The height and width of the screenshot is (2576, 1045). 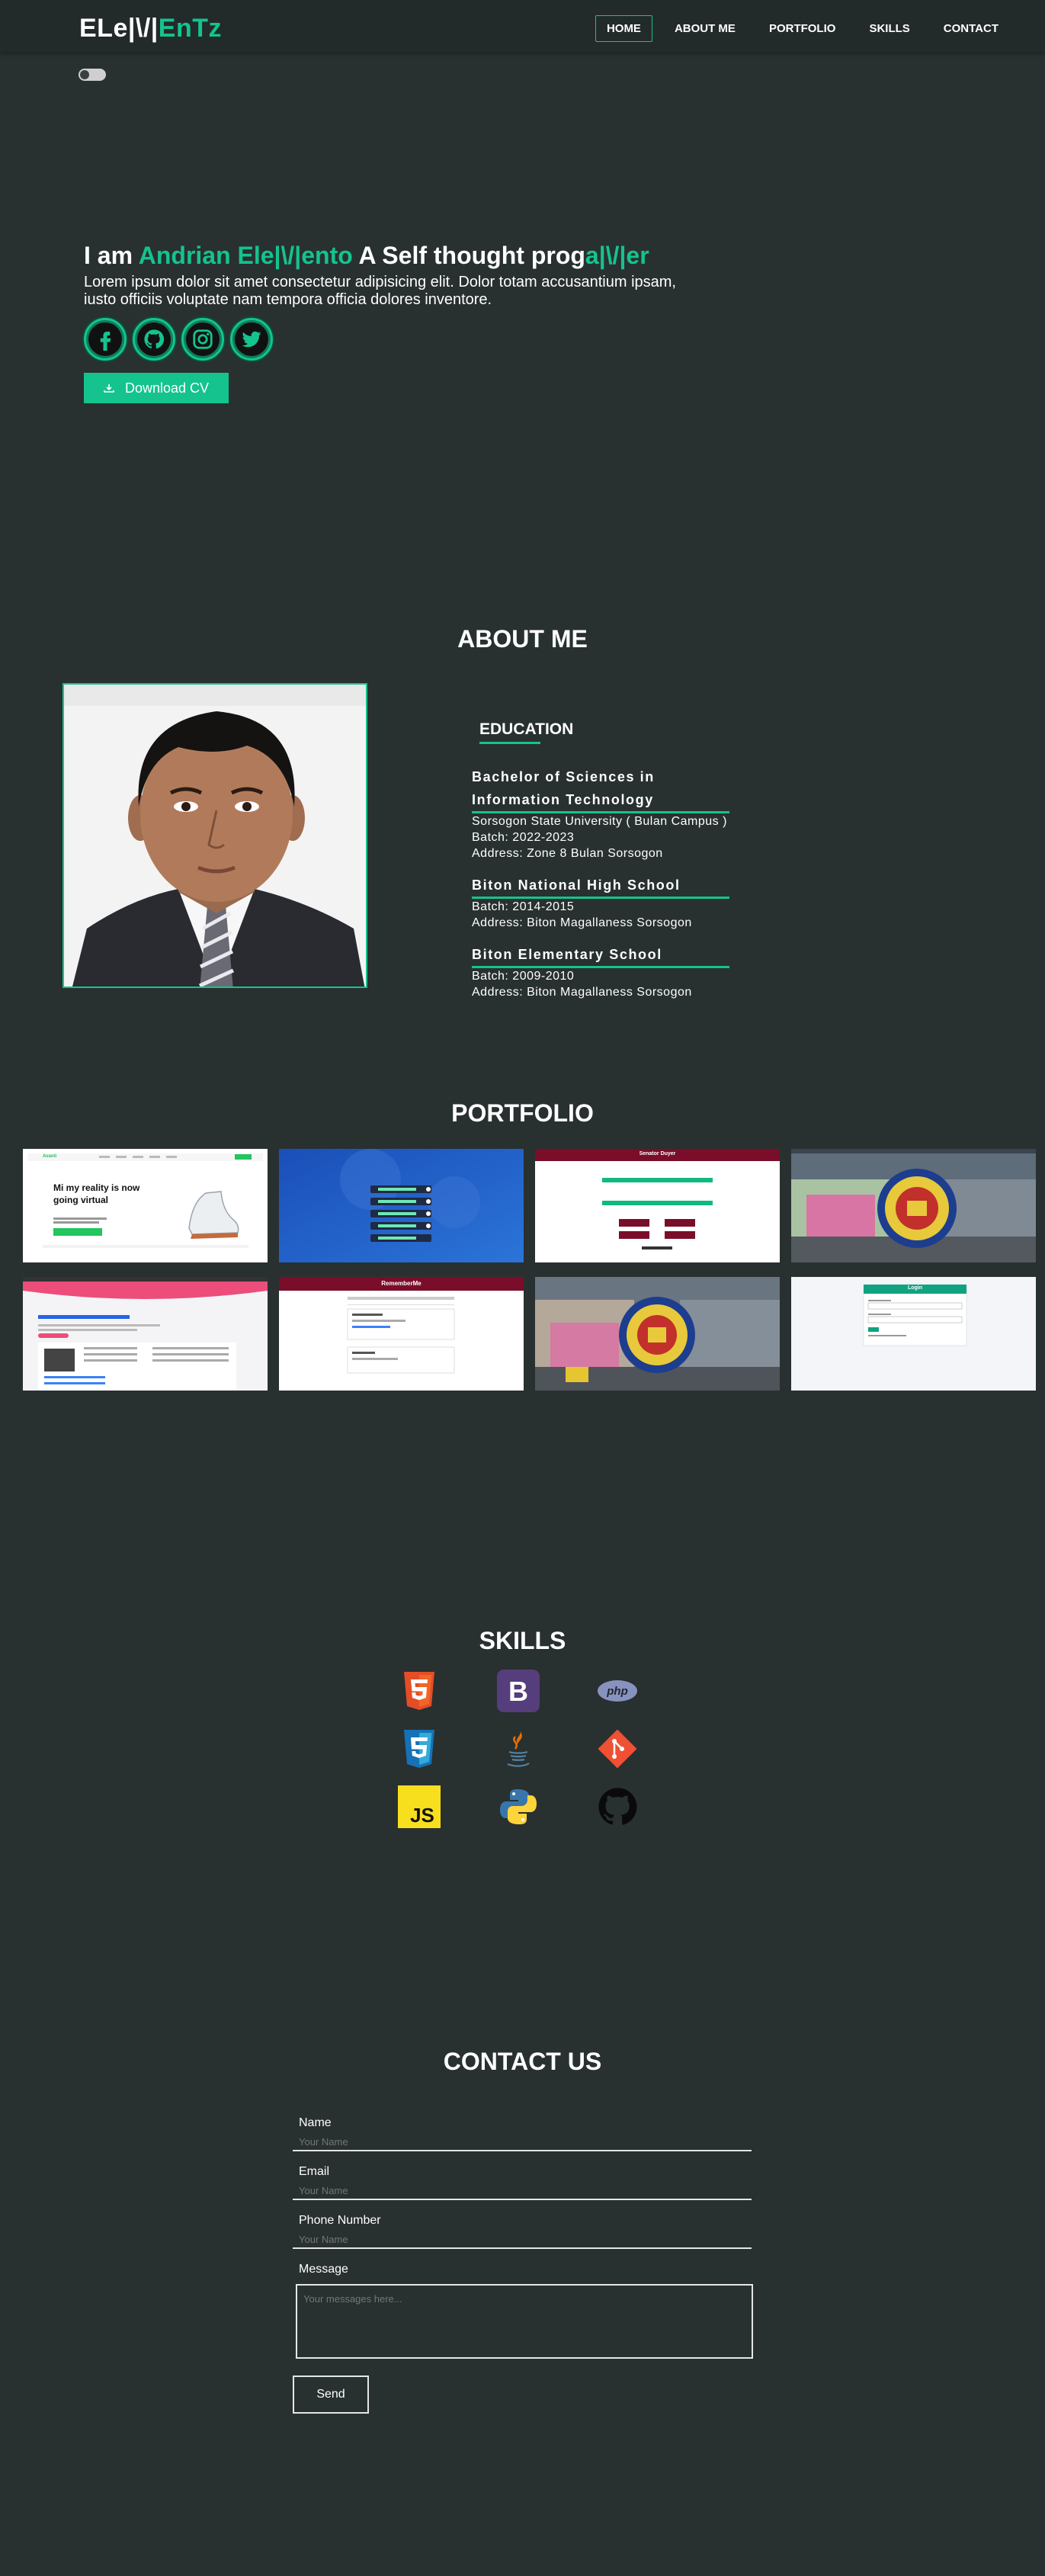 What do you see at coordinates (617, 255) in the screenshot?
I see `hero-suffix: a|\/|er` at bounding box center [617, 255].